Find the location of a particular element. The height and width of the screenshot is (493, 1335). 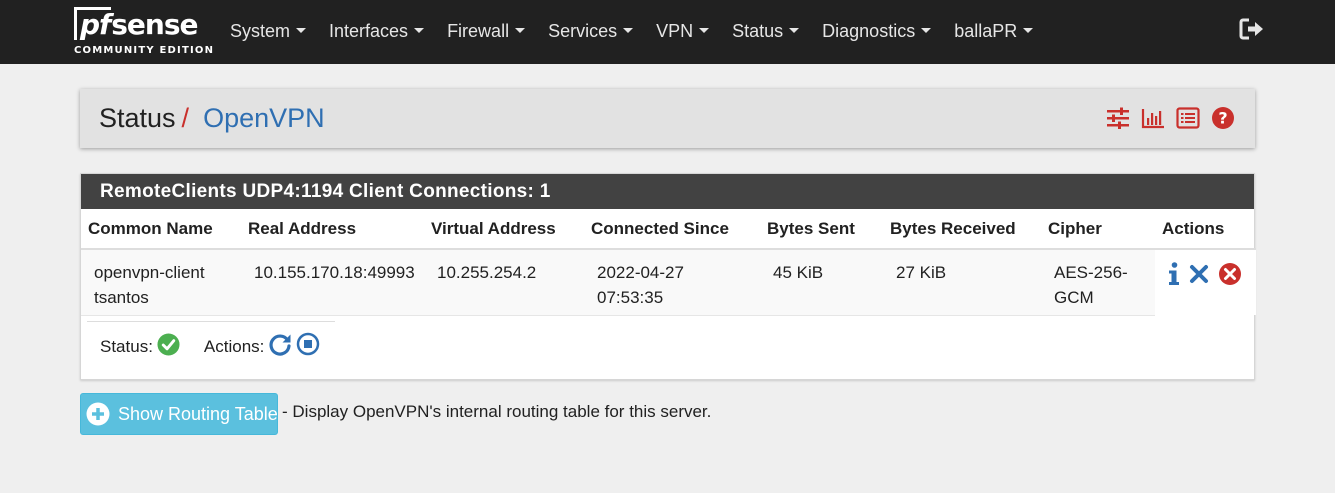

actions-label: Actions: is located at coordinates (234, 346).